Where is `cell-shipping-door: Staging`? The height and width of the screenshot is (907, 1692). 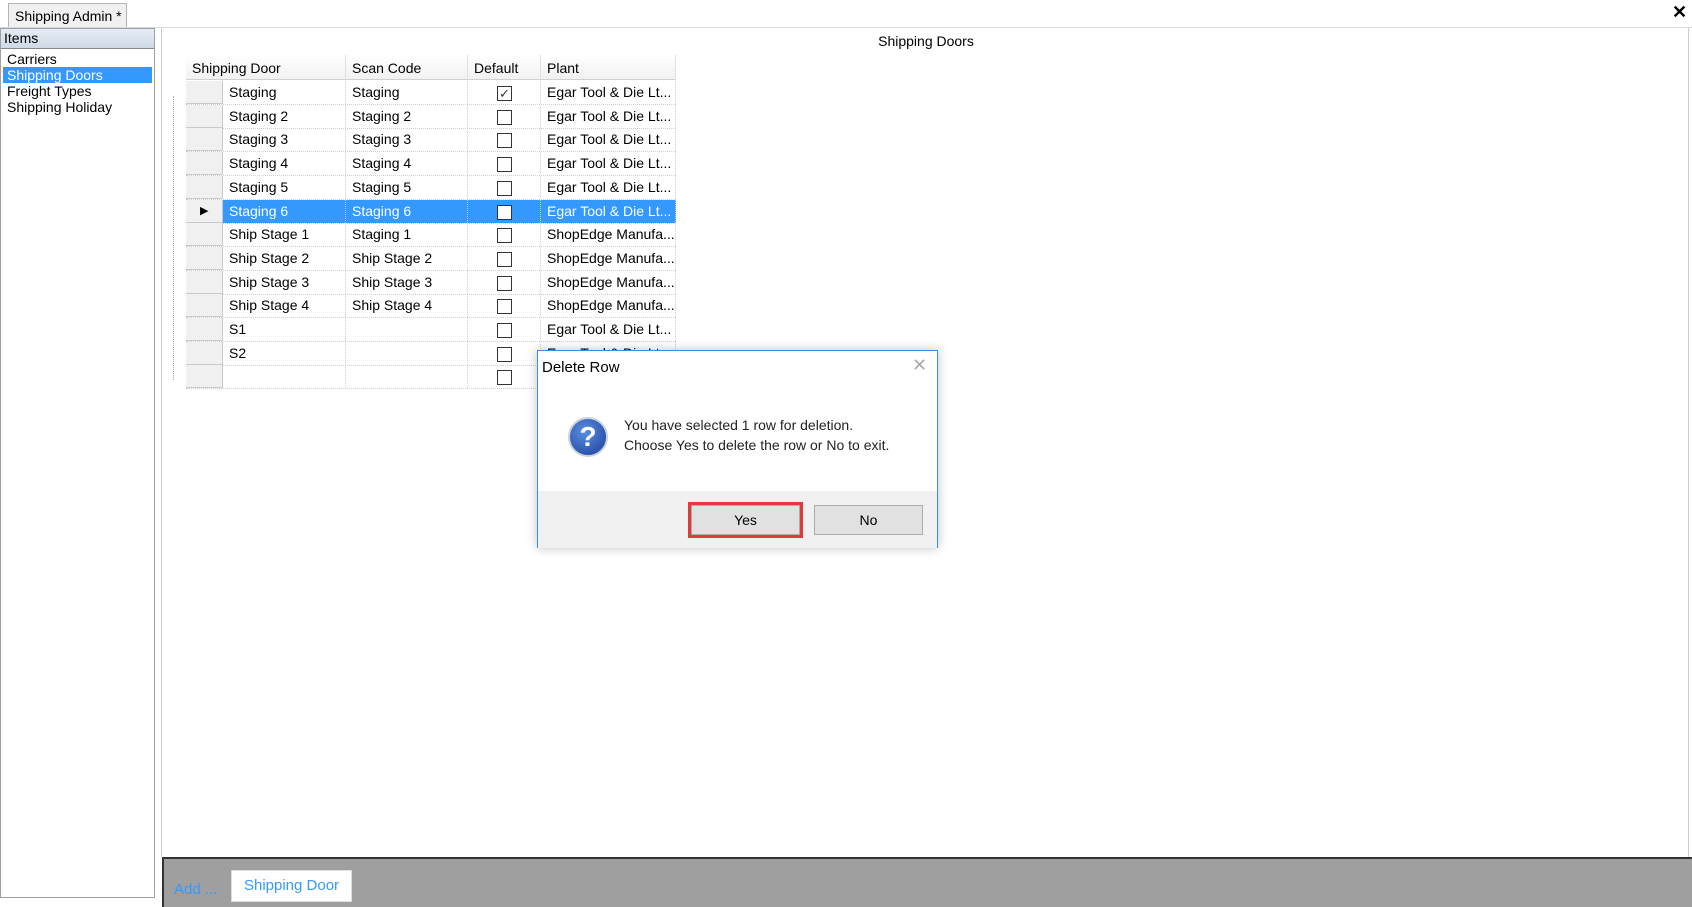
cell-shipping-door: Staging is located at coordinates (284, 92).